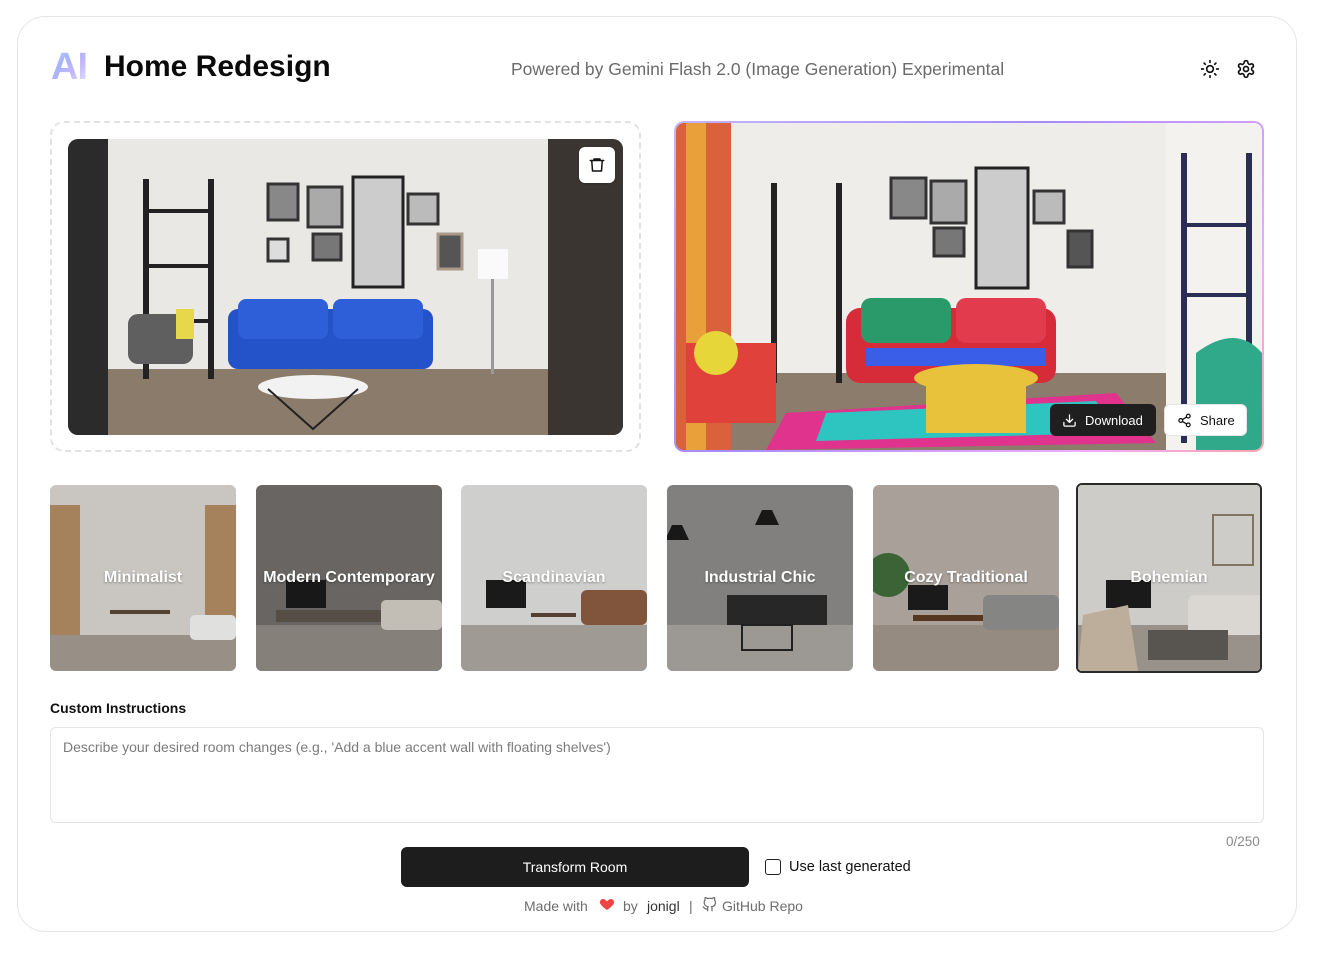 The image size is (1319, 953). What do you see at coordinates (762, 906) in the screenshot?
I see `github-repo-link: GitHub Repo` at bounding box center [762, 906].